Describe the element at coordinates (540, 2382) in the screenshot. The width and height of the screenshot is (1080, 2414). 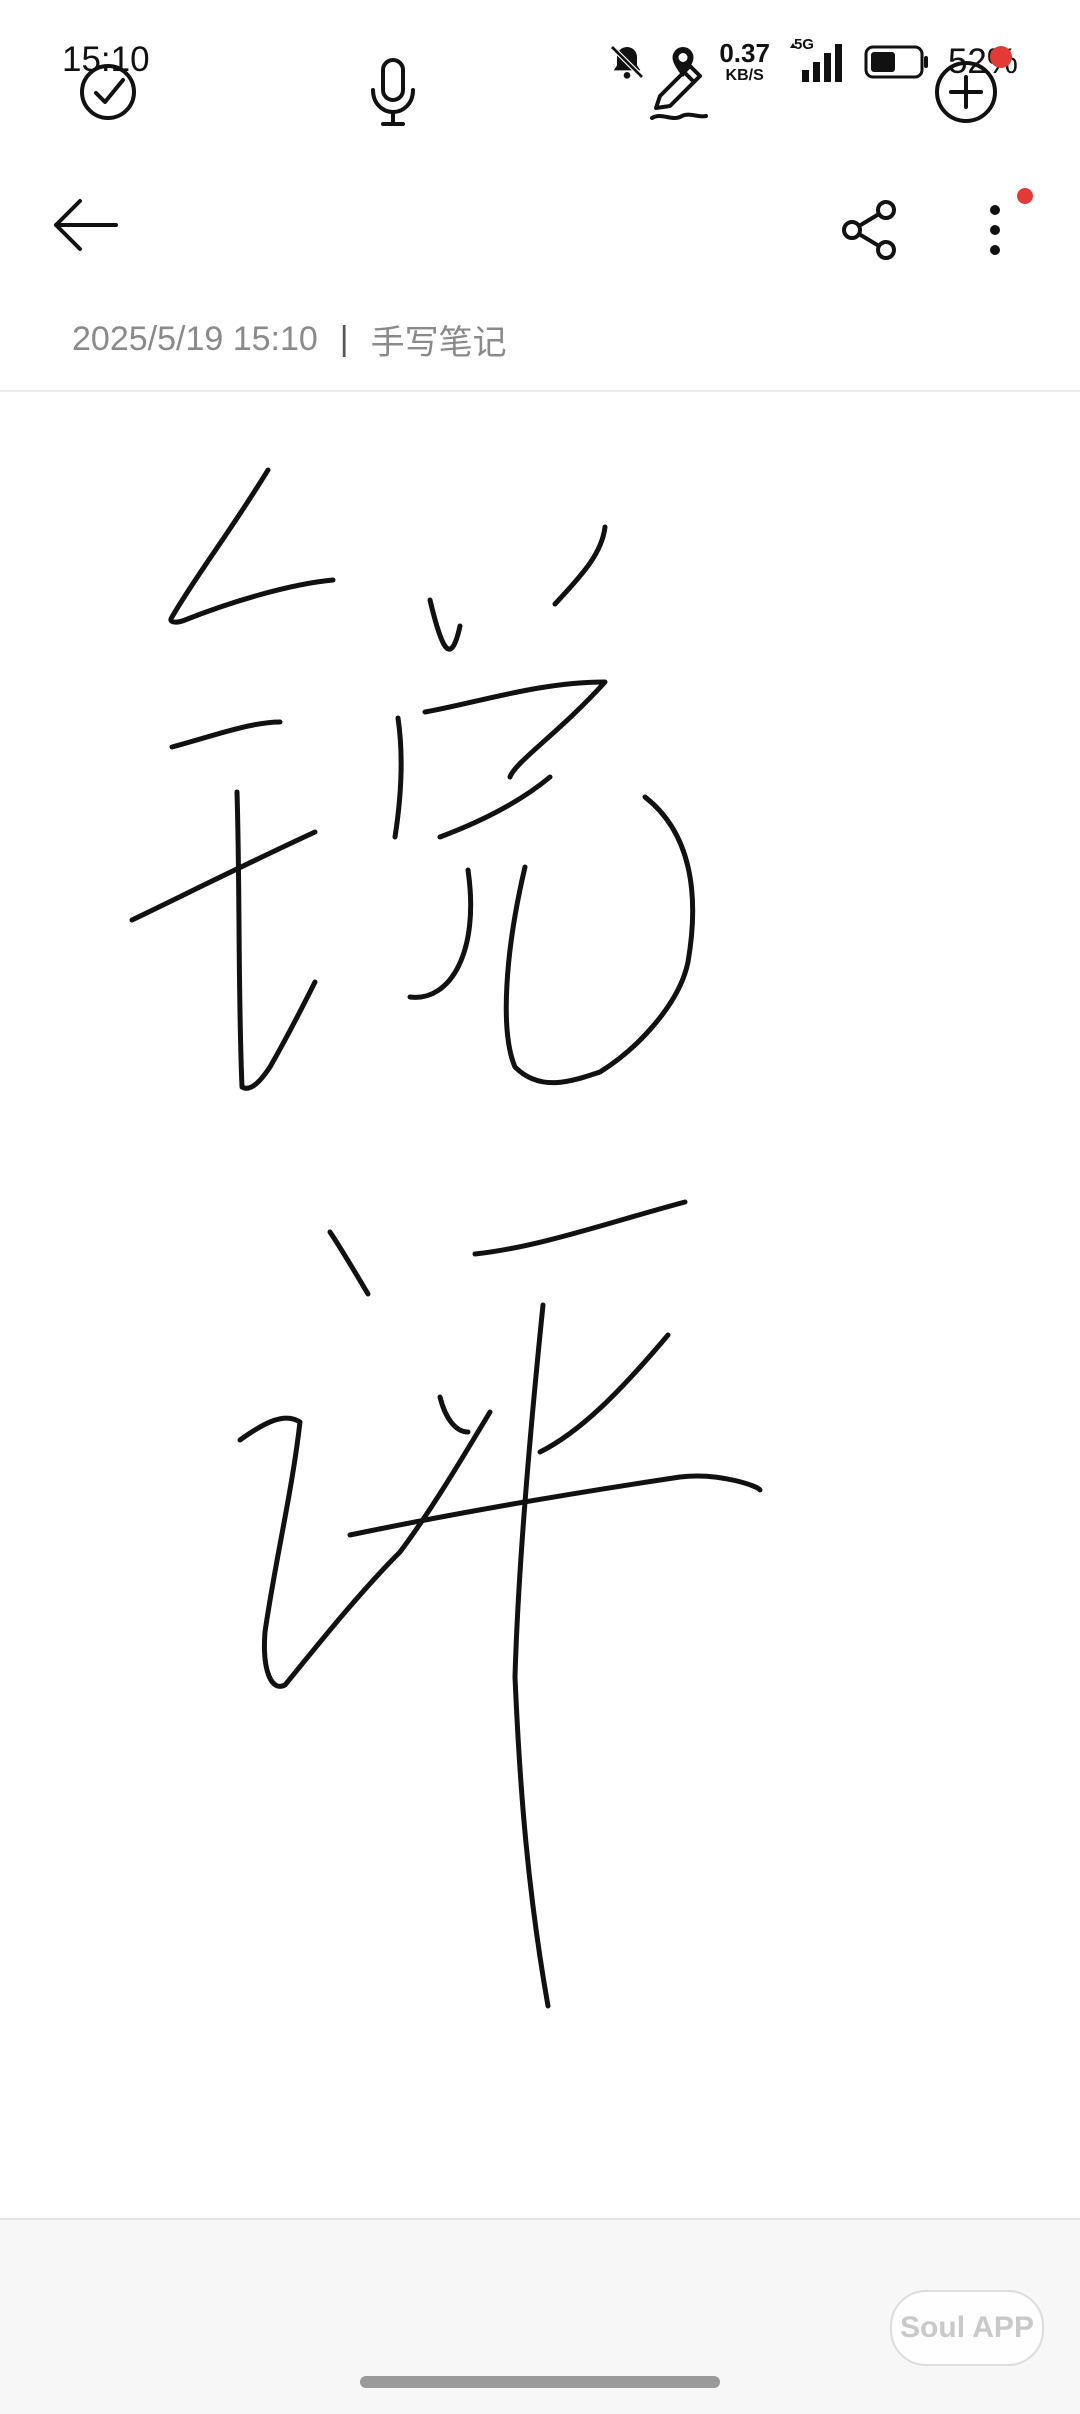
I see `home-indicator` at that location.